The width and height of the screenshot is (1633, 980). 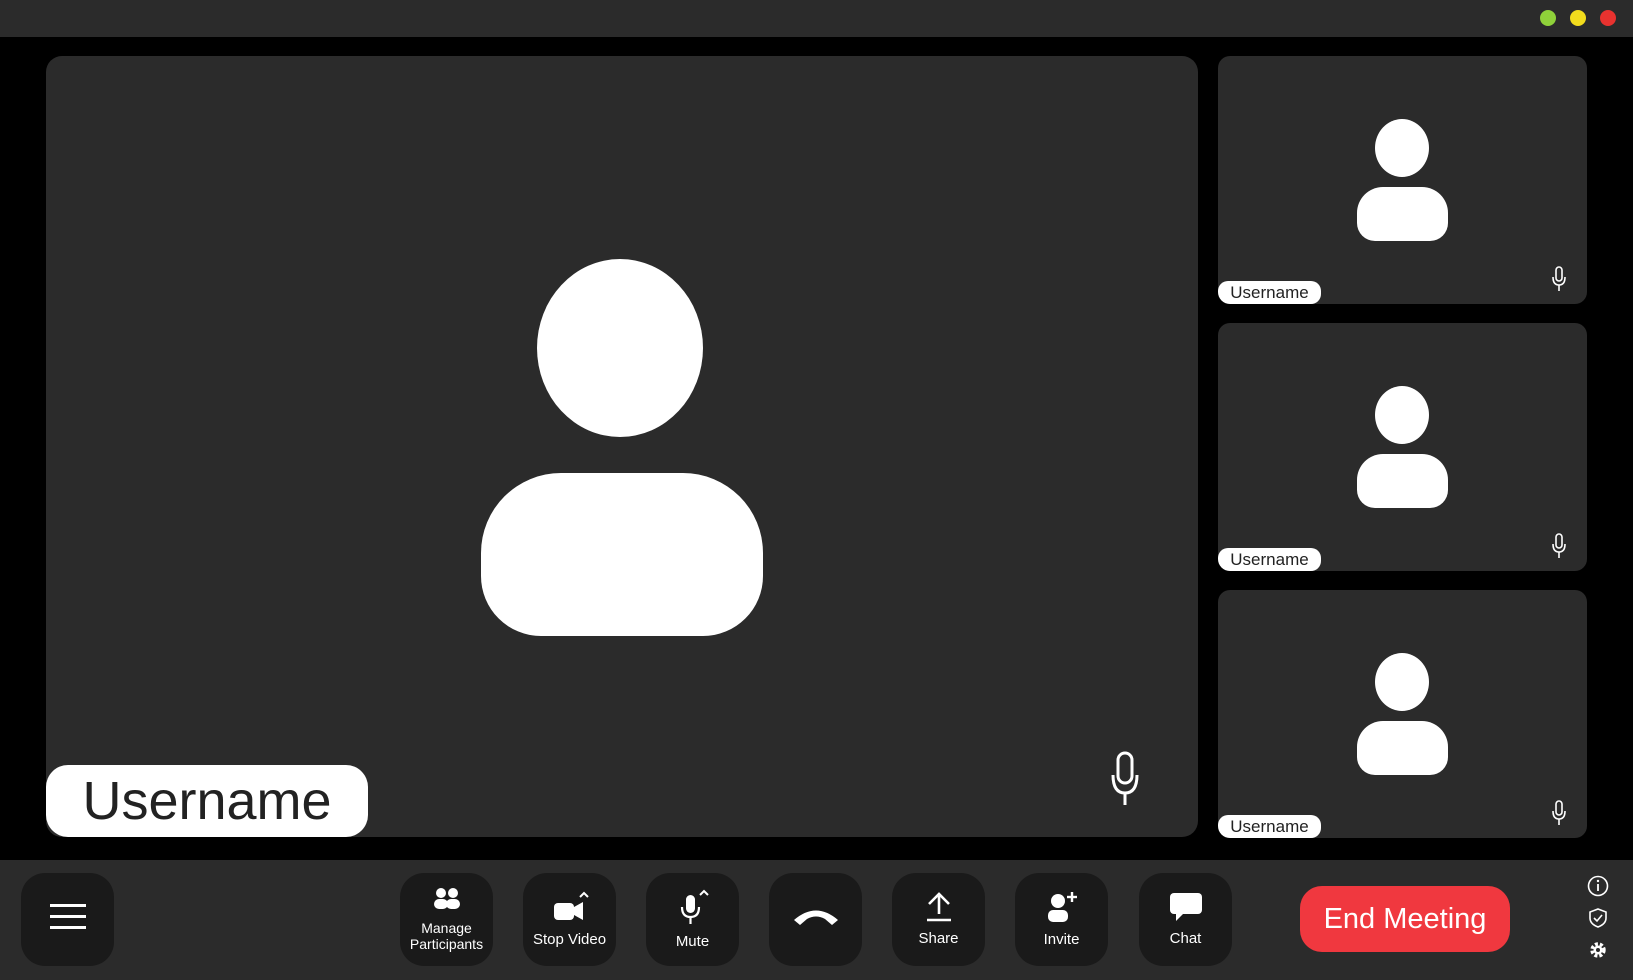 What do you see at coordinates (1186, 909) in the screenshot?
I see `chat-bubble-icon` at bounding box center [1186, 909].